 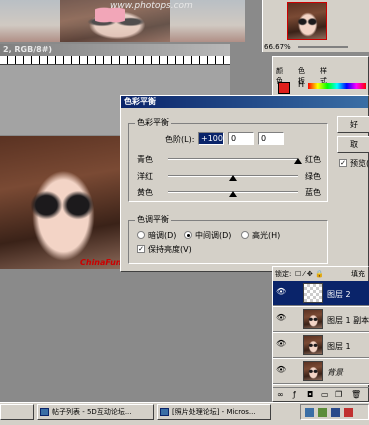 I want to click on slider-blue-label: 蓝色, so click(x=313, y=192).